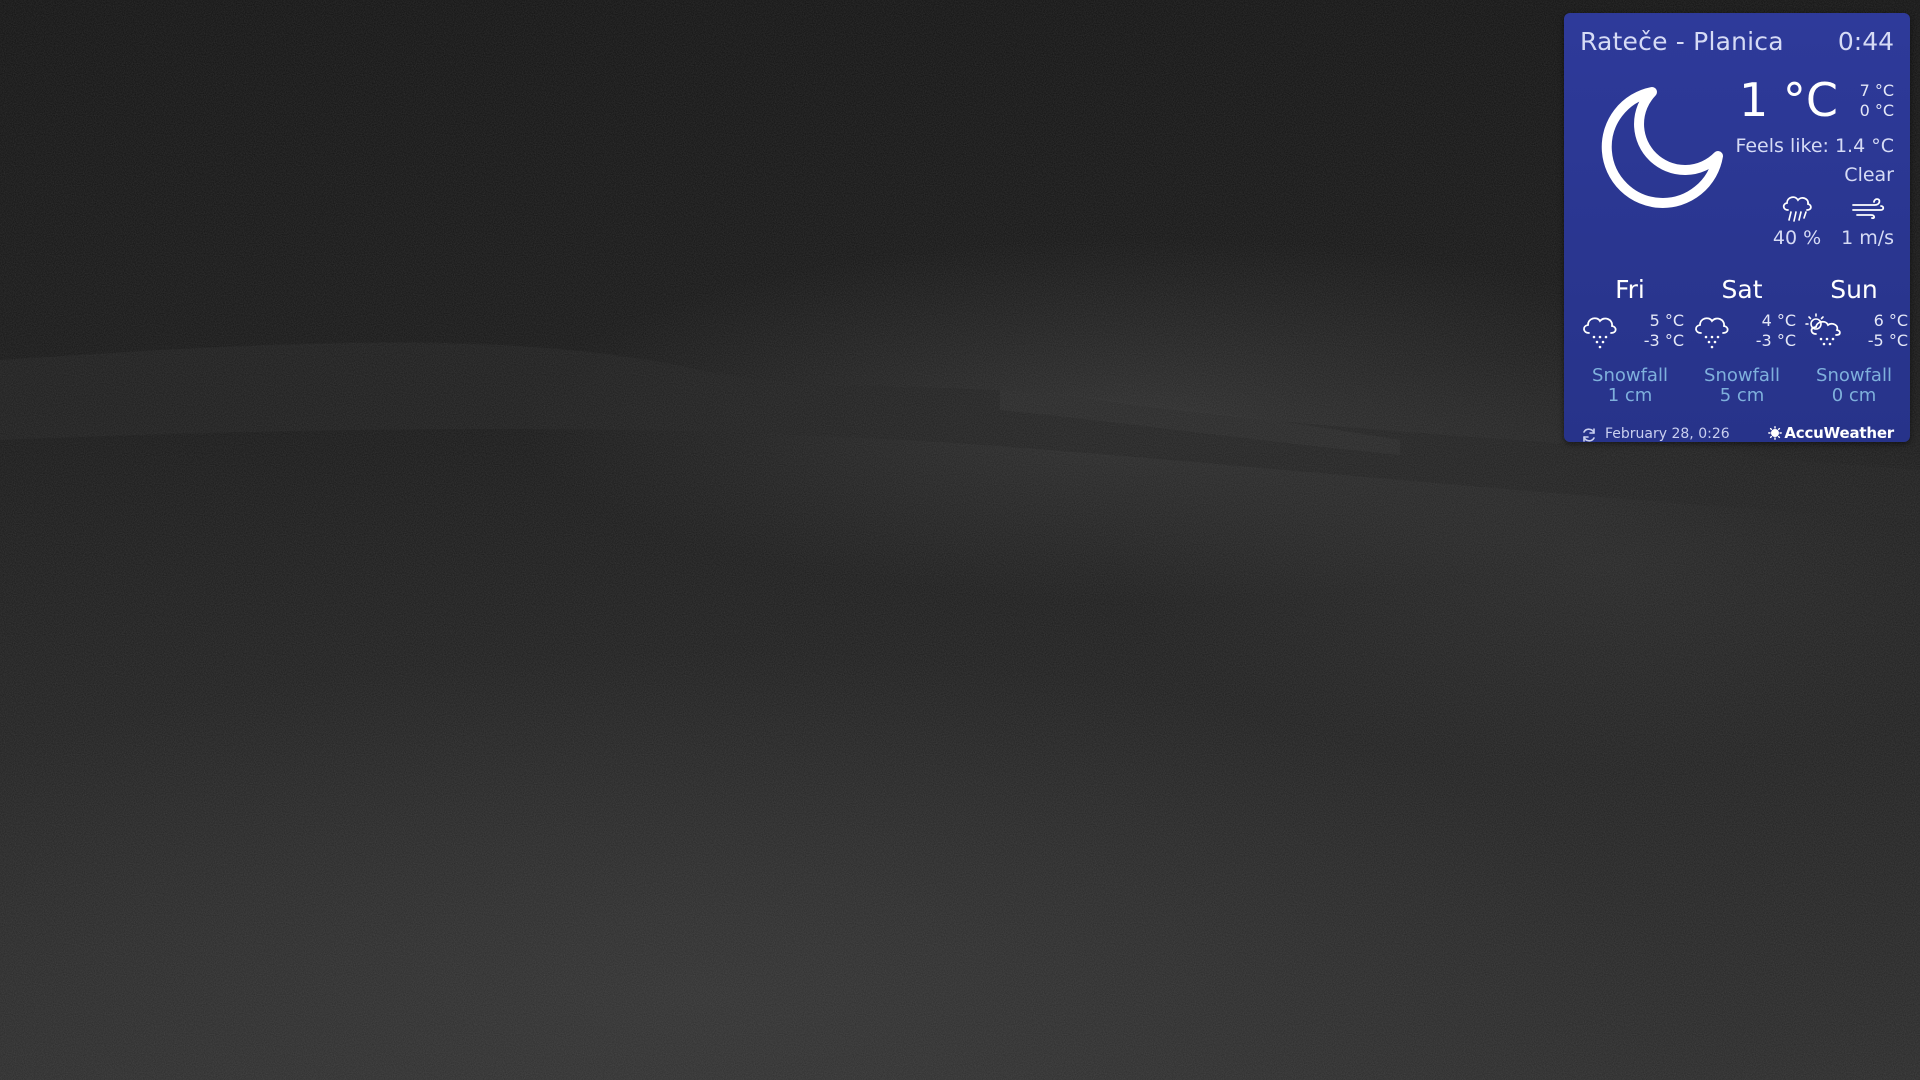 Image resolution: width=1920 pixels, height=1080 pixels. I want to click on condition-text: Clear, so click(1869, 175).